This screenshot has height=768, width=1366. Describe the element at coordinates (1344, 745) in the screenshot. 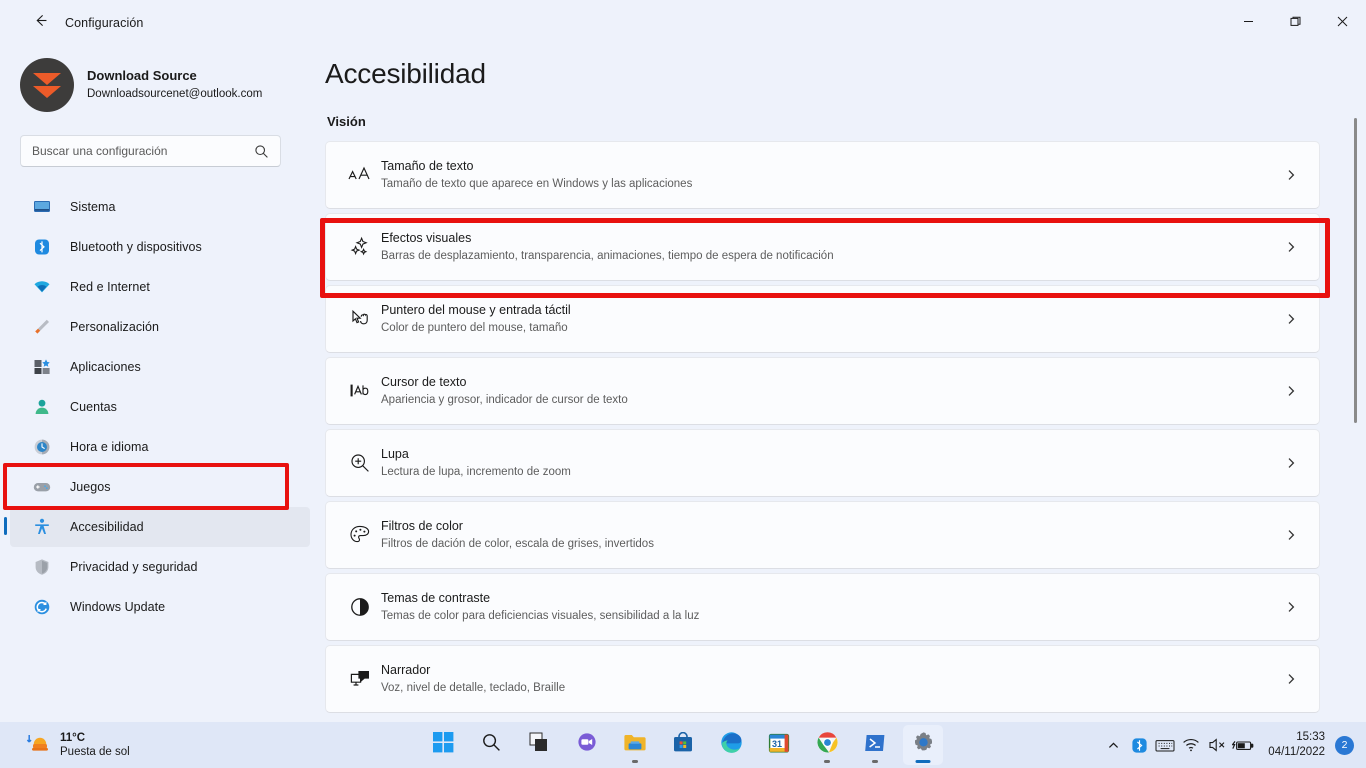

I see `notification-badge: 2` at that location.